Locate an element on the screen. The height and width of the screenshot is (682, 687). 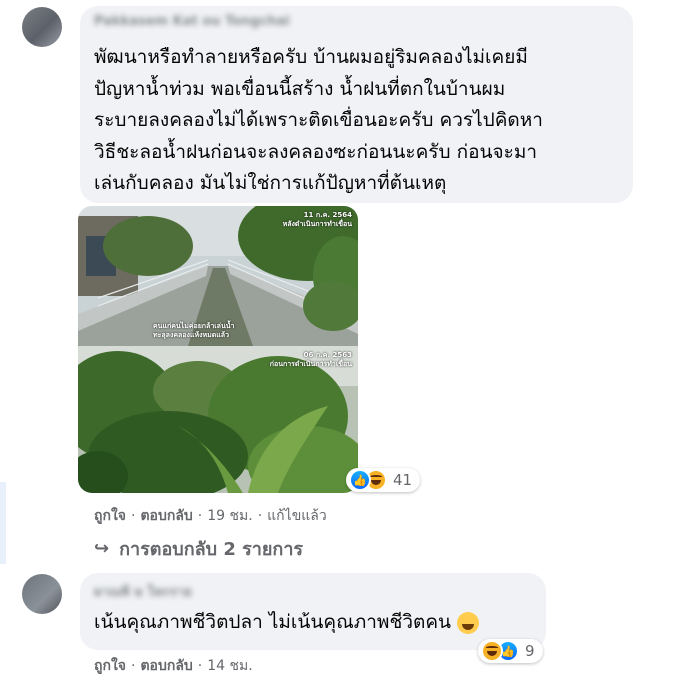
comment-author: ผาณพี ษ ใหกราย is located at coordinates (143, 591).